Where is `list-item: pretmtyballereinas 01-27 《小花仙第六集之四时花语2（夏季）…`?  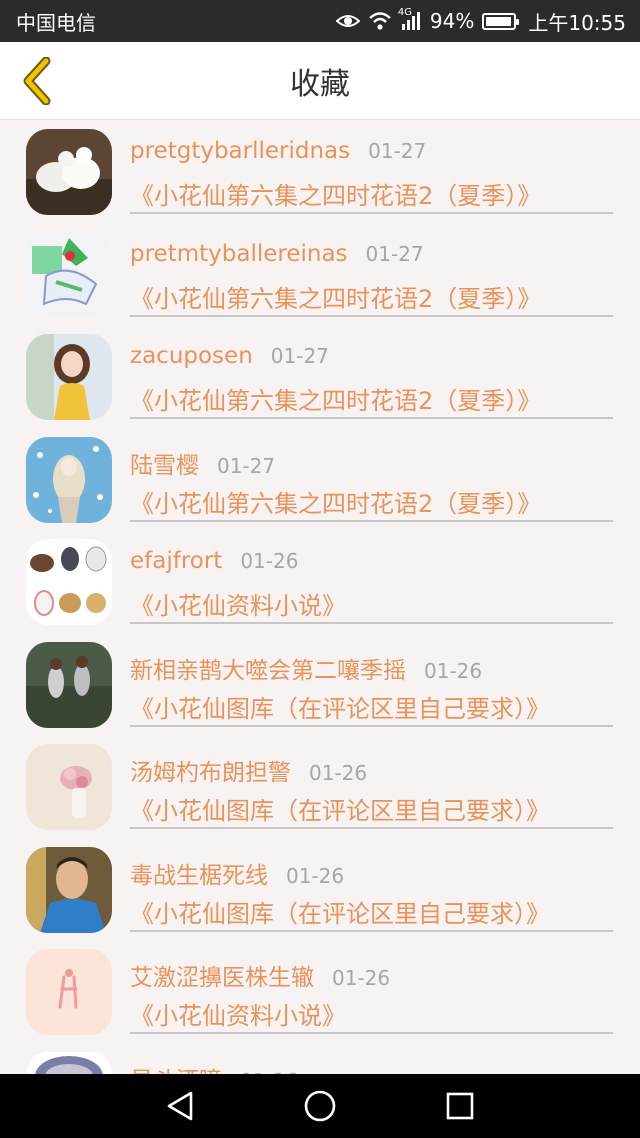 list-item: pretmtyballereinas 01-27 《小花仙第六集之四时花语2（夏季）… is located at coordinates (320, 274).